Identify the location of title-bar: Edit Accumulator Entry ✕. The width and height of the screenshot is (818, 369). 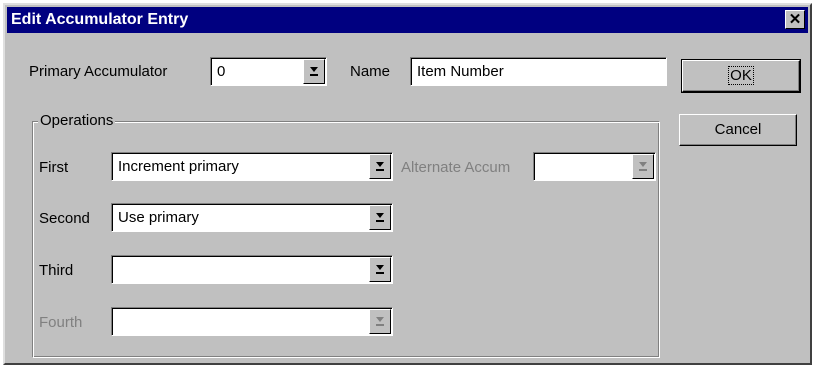
(407, 20).